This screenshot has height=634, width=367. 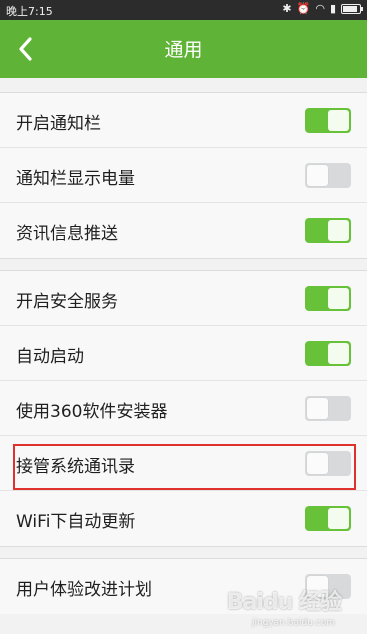 What do you see at coordinates (183, 230) in the screenshot?
I see `setting-row-news-push: 资讯信息推送` at bounding box center [183, 230].